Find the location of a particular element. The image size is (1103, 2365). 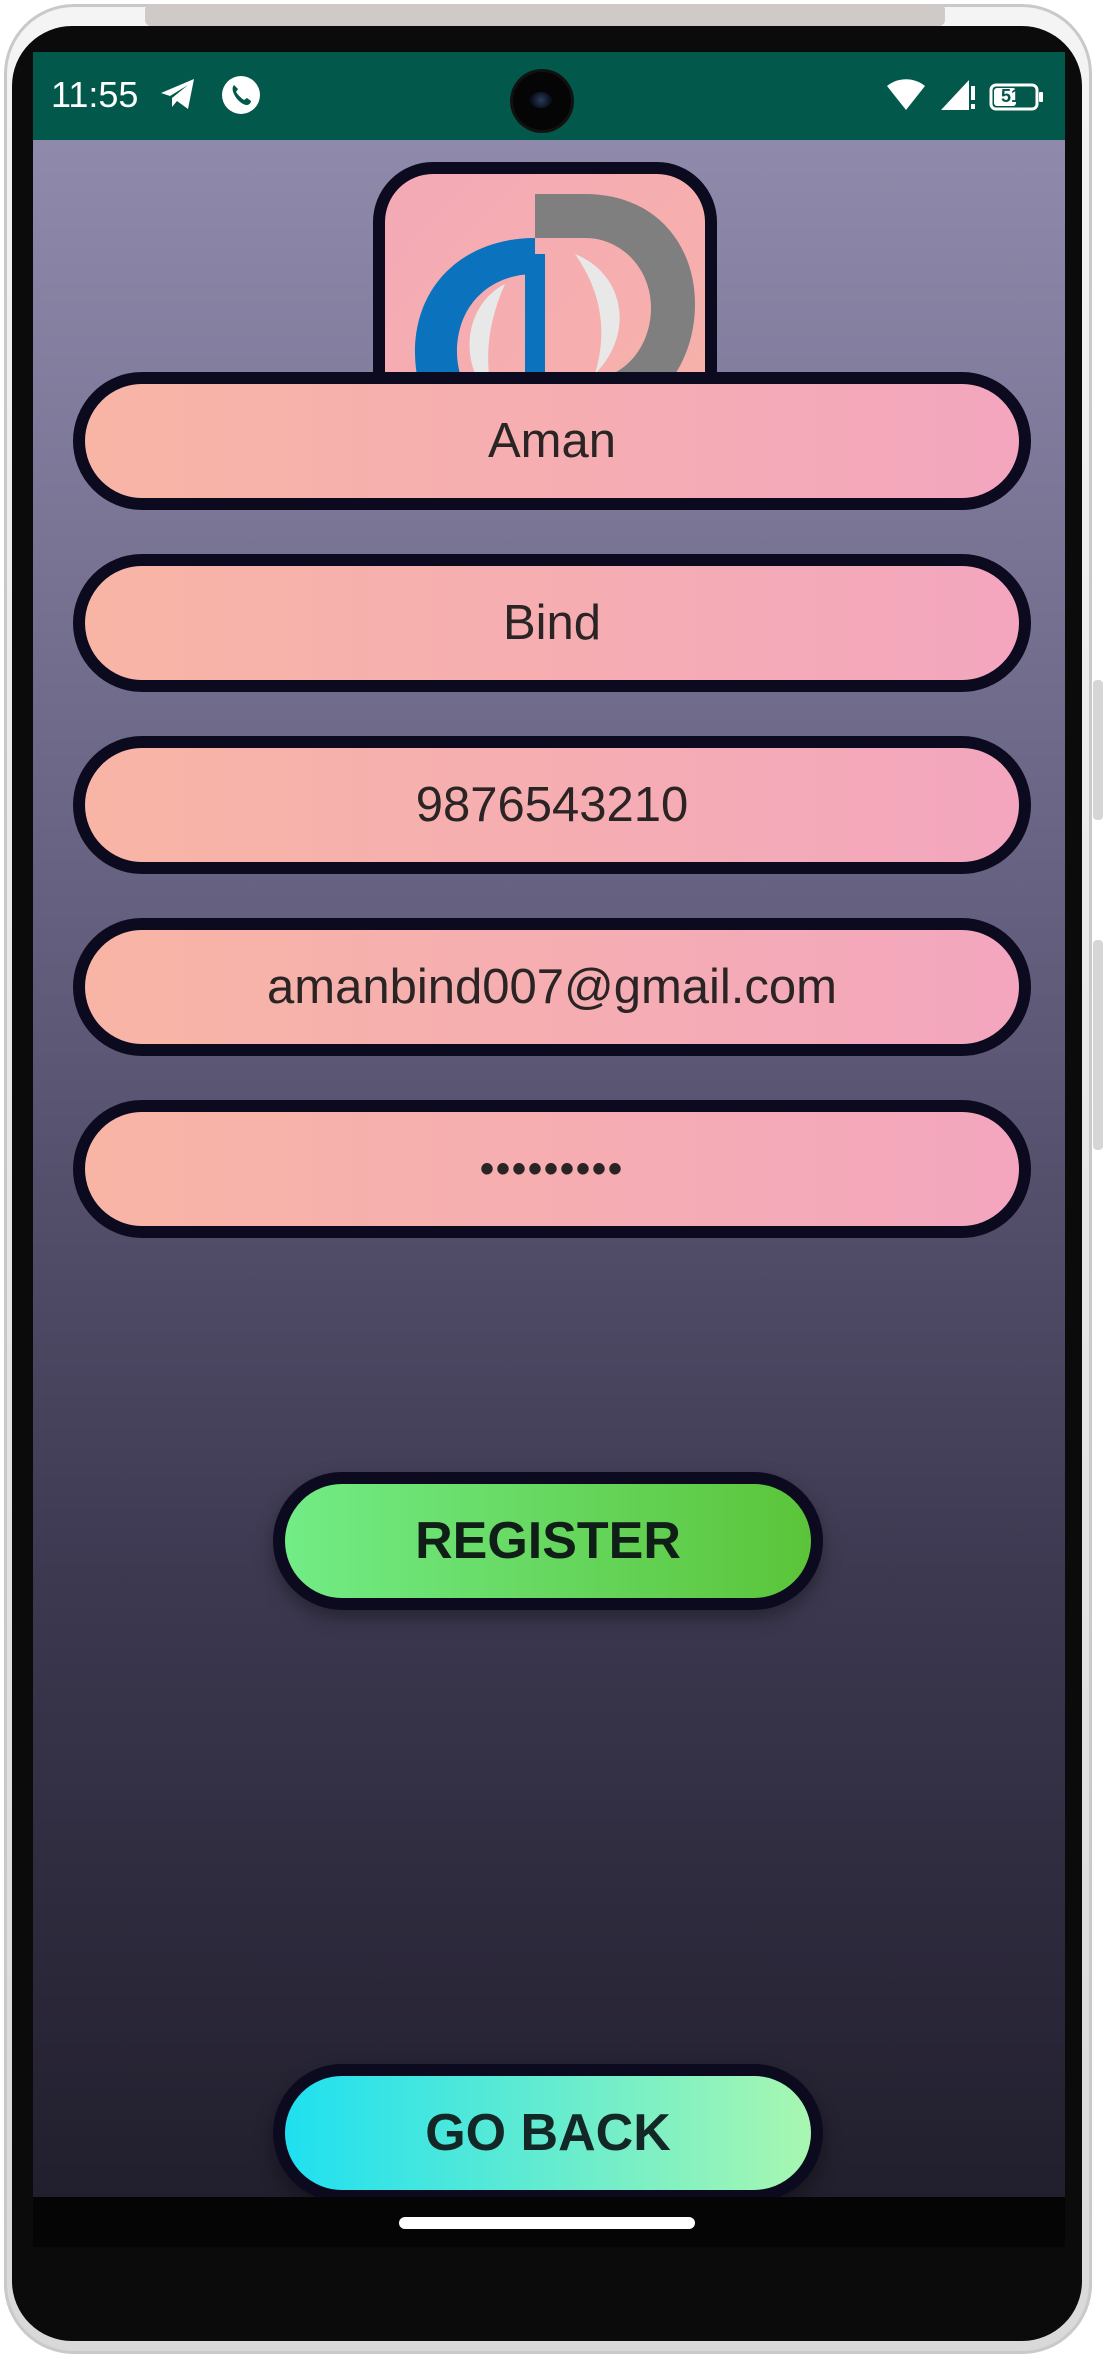

password-input: ••••••••• is located at coordinates (552, 1169).